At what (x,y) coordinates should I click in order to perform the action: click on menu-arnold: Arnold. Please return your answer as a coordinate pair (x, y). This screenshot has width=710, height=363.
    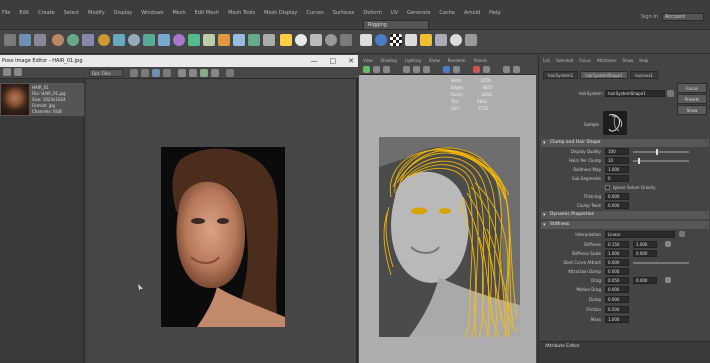
    Looking at the image, I should click on (472, 13).